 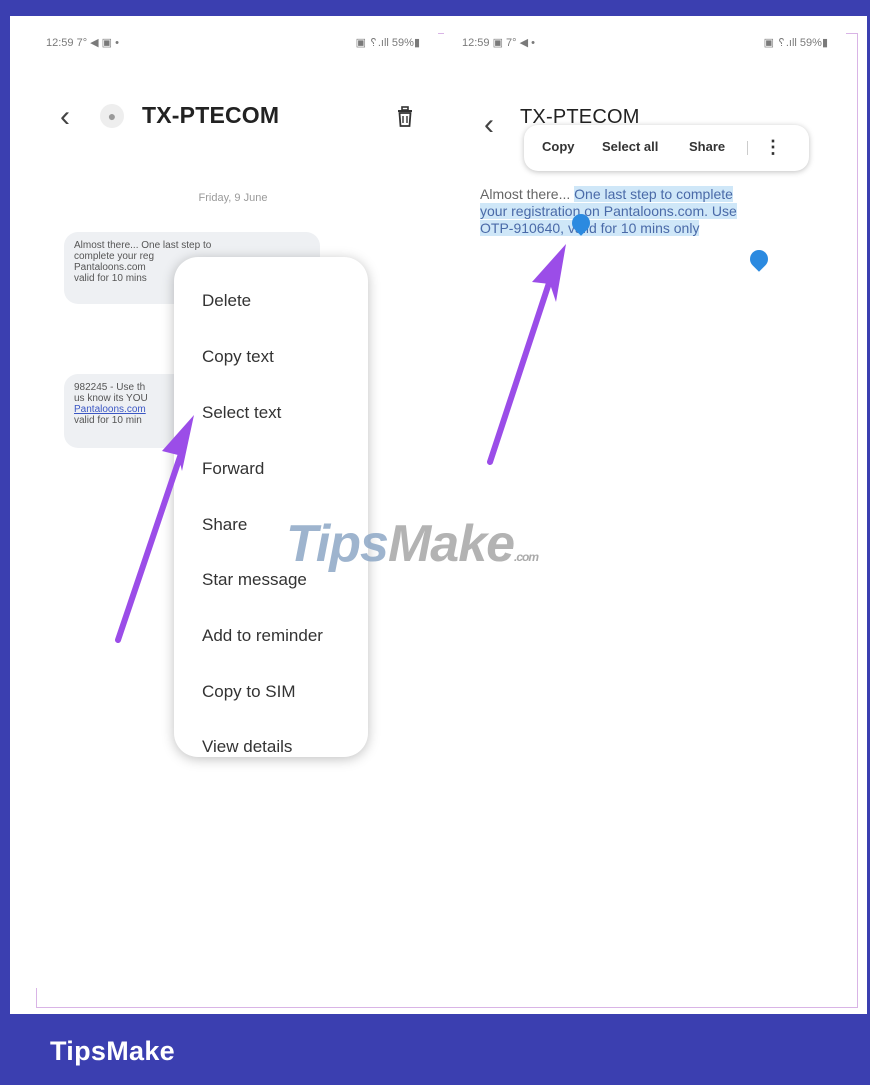 What do you see at coordinates (405, 117) in the screenshot?
I see `trash-icon` at bounding box center [405, 117].